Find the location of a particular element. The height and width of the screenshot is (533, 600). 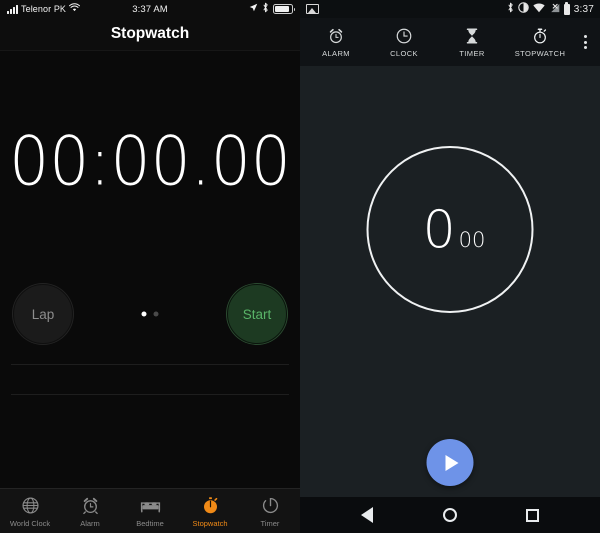

cell-signal-off-icon is located at coordinates (554, 9).